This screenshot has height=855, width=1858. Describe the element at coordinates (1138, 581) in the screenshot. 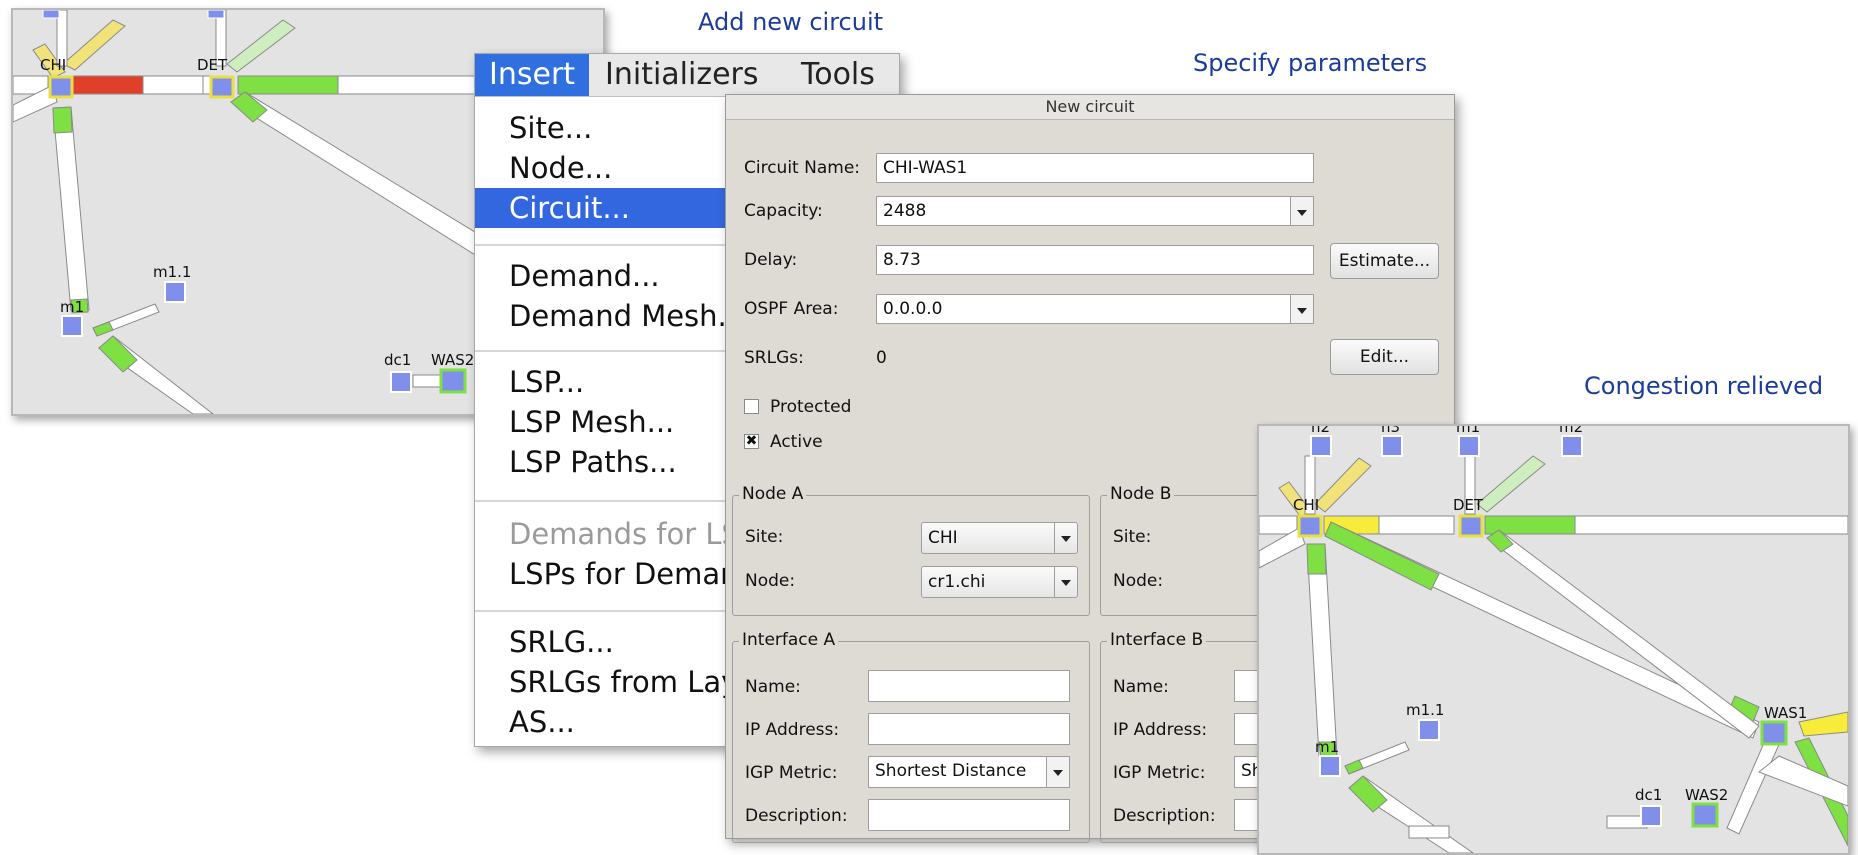

I see `node-b-node-label: Node:` at that location.